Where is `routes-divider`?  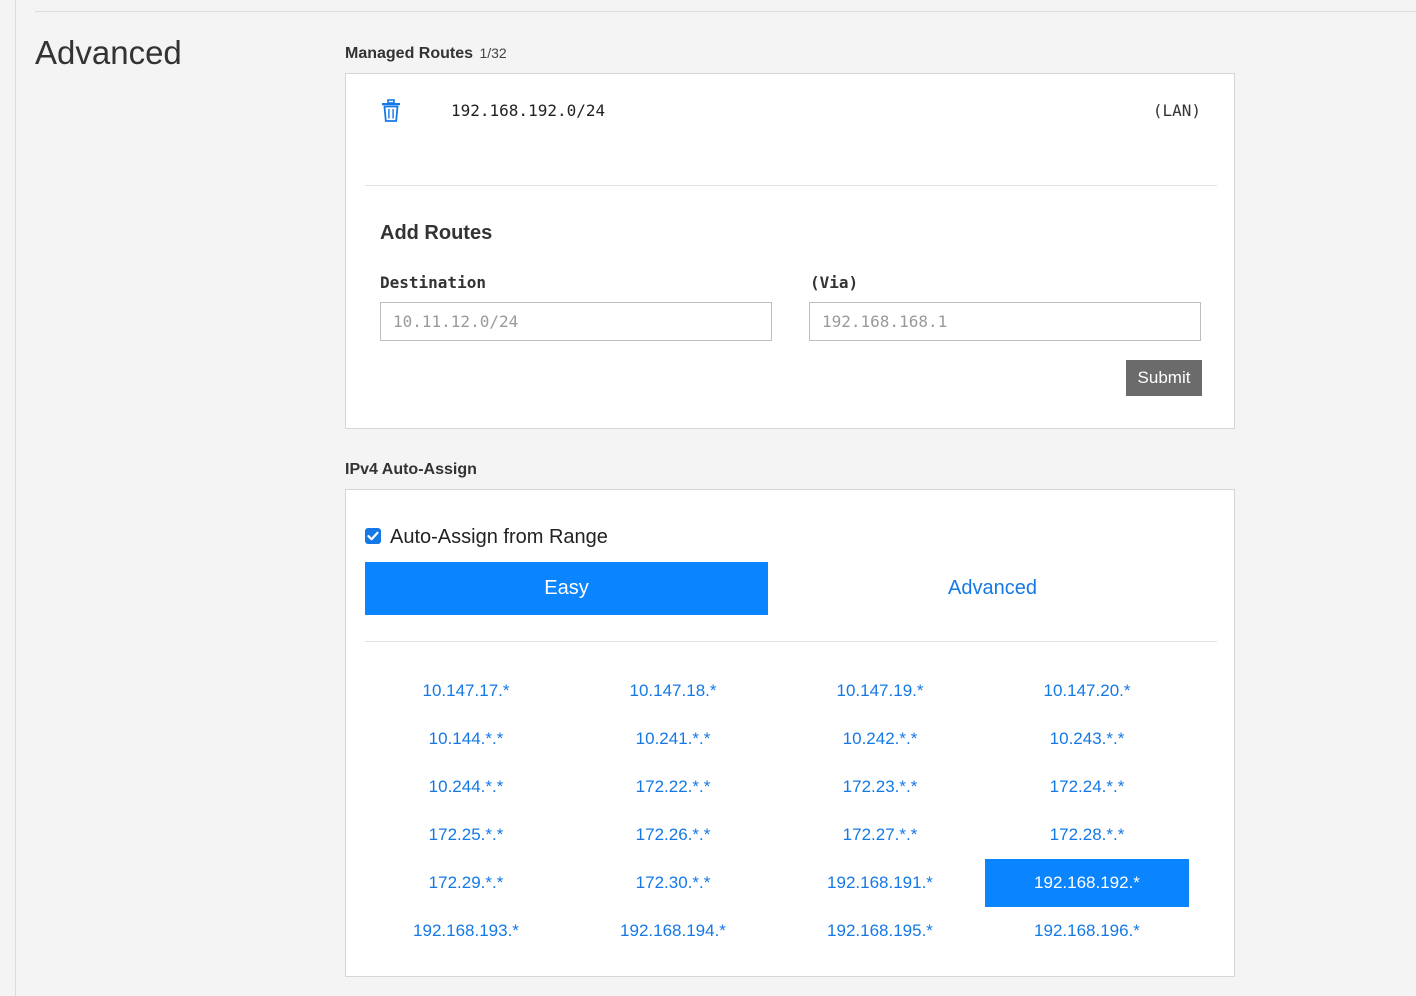
routes-divider is located at coordinates (791, 185).